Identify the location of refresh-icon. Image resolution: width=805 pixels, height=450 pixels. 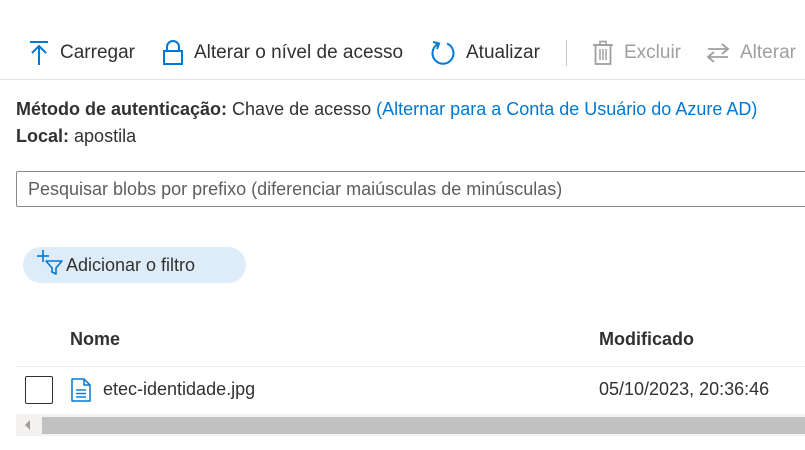
(443, 53).